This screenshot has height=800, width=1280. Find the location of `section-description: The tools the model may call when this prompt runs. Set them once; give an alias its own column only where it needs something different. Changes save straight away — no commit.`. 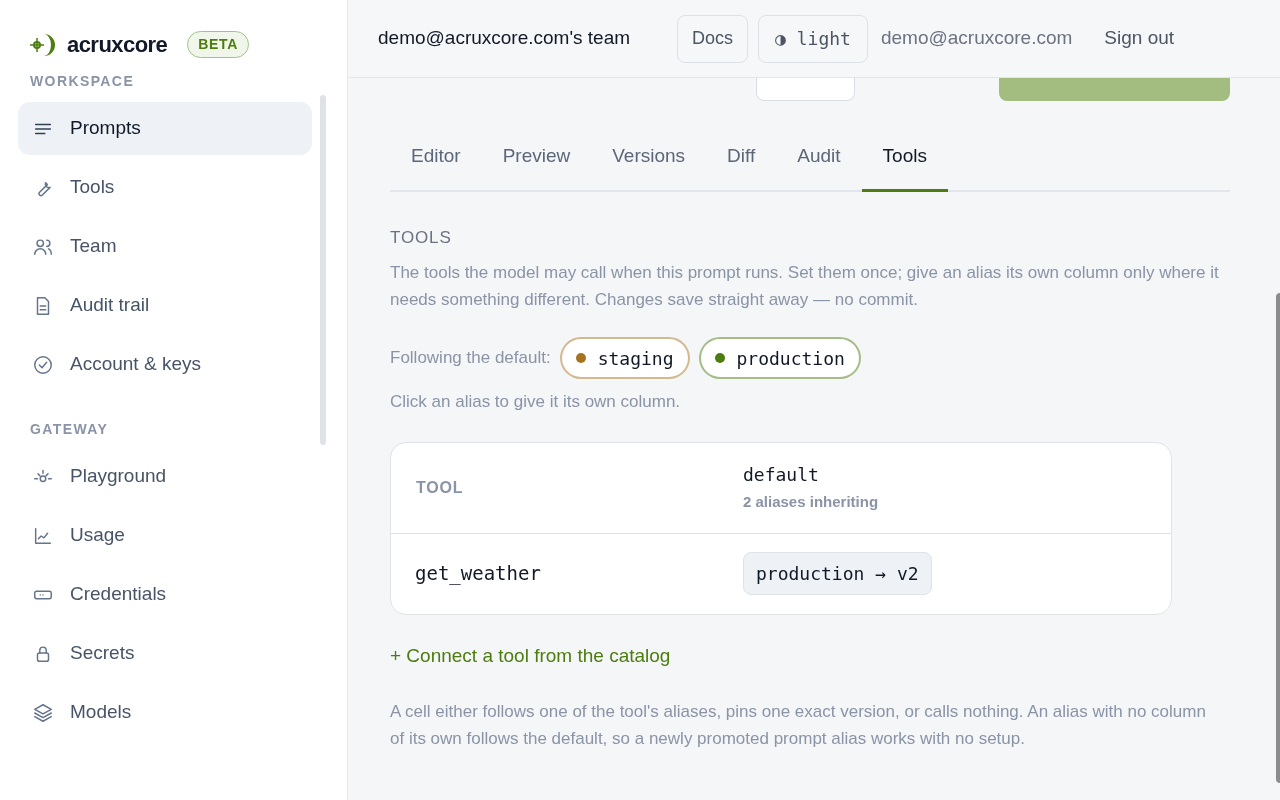

section-description: The tools the model may call when this prompt runs. Set them once; give an alias its own column only where it needs something different. Changes save straight away — no commit. is located at coordinates (805, 286).